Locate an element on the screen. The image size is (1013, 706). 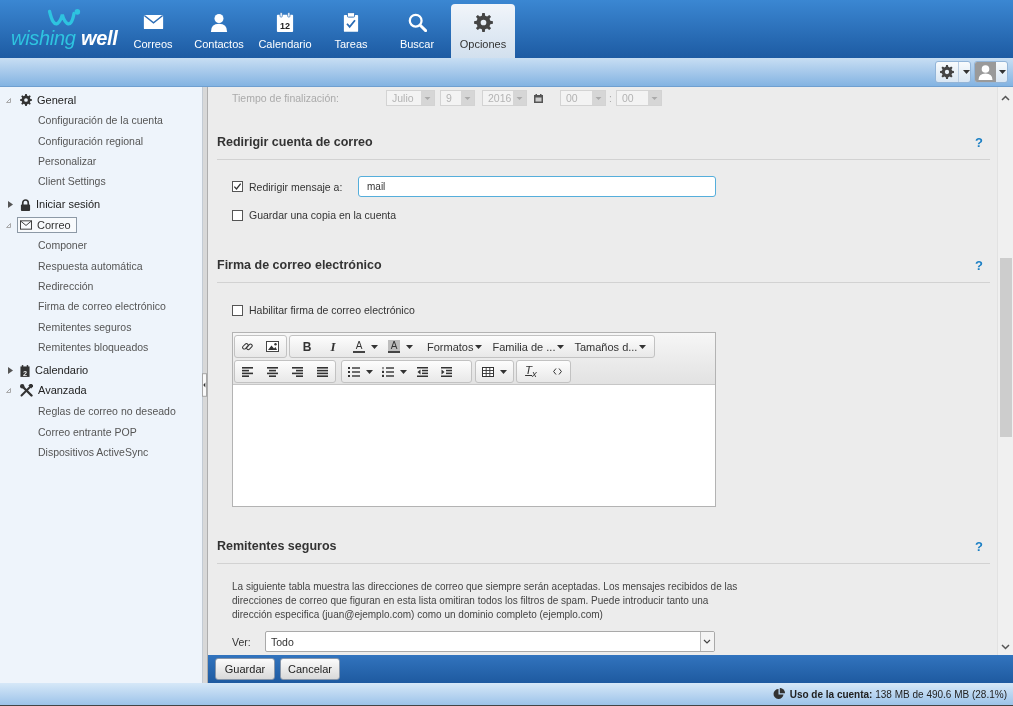
clipboard-check-icon is located at coordinates (351, 22).